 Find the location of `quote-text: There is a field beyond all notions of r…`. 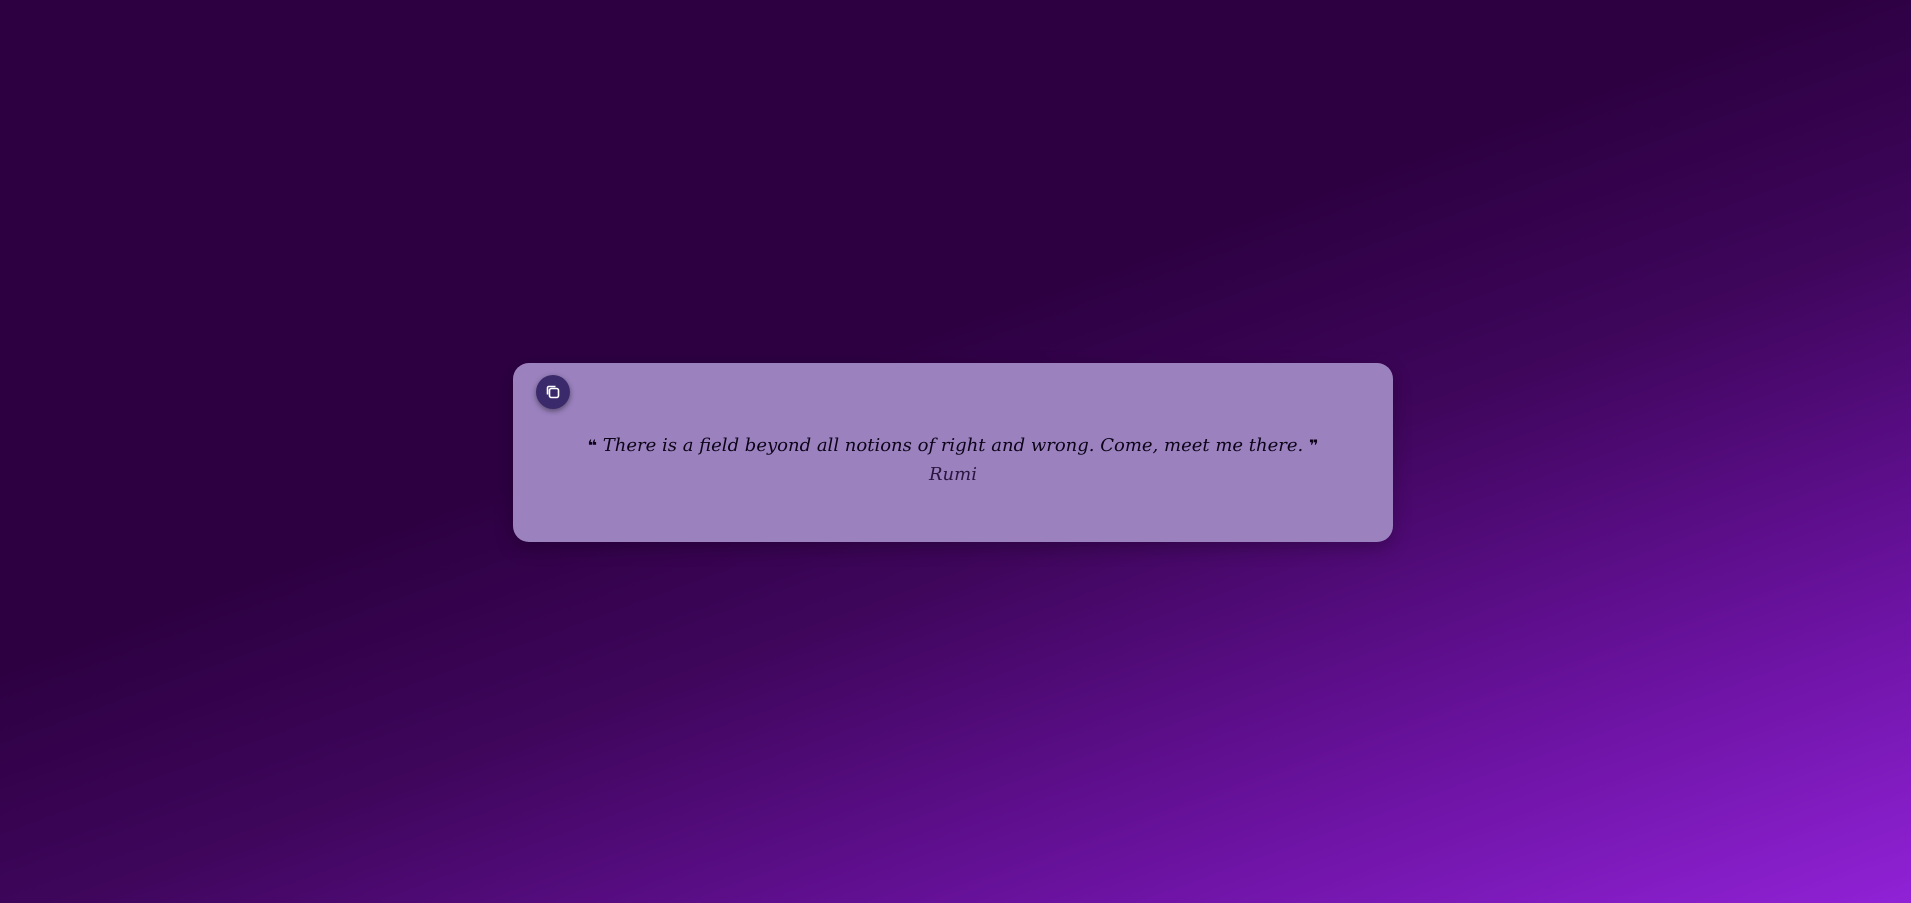

quote-text: There is a field beyond all notions of r… is located at coordinates (953, 445).